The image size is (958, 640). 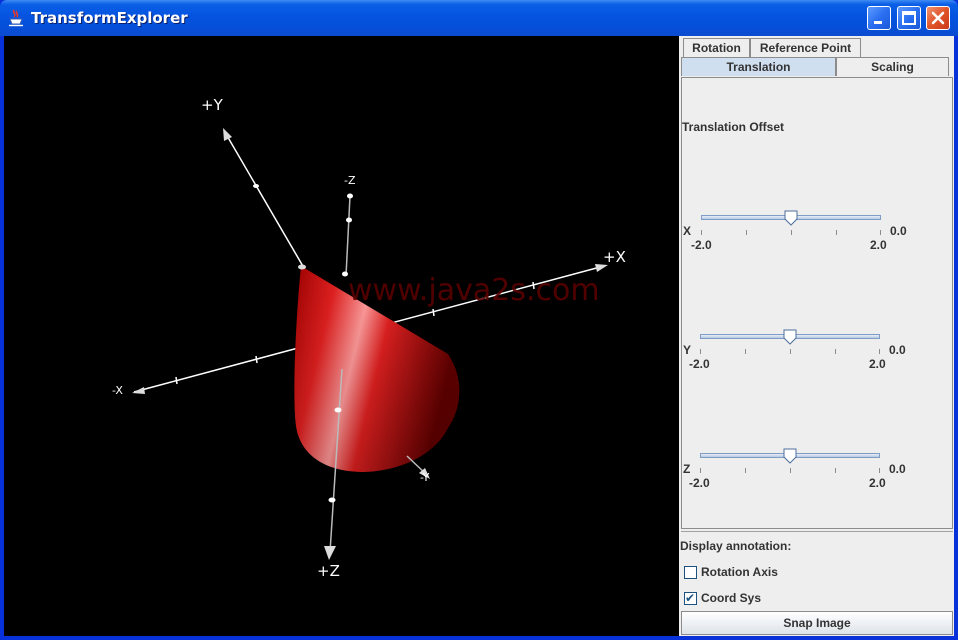 I want to click on watermark: www.java2s.com, so click(x=474, y=290).